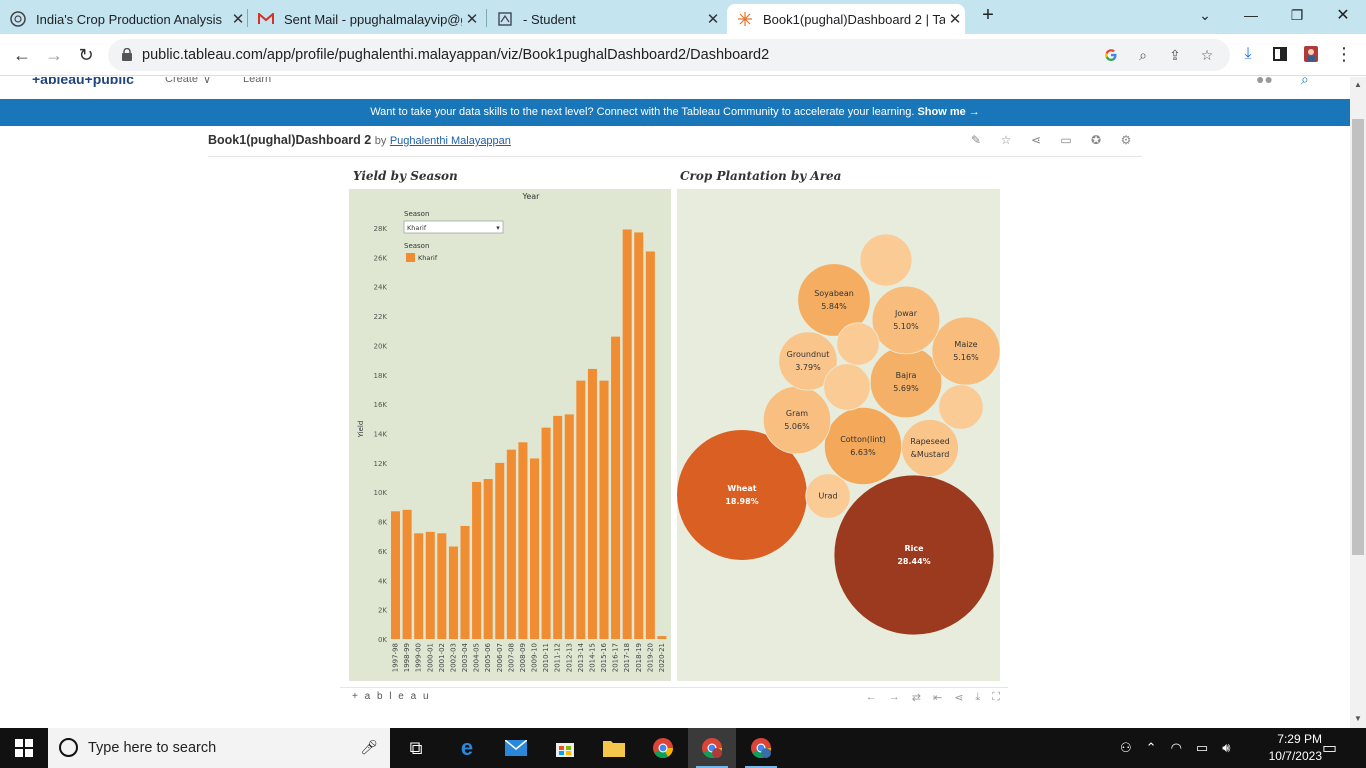  I want to click on show-me-link: Show me →, so click(948, 112).